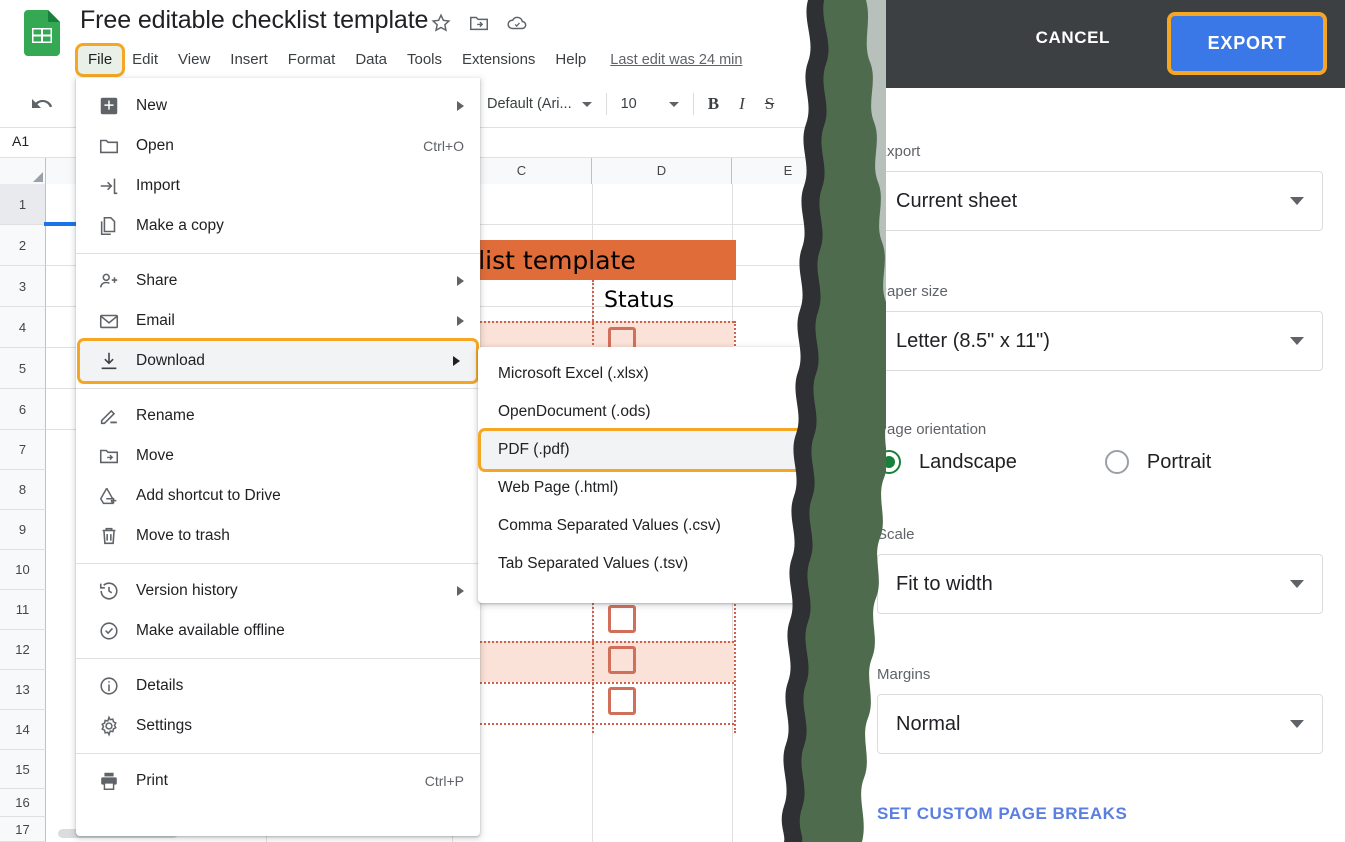 The height and width of the screenshot is (842, 1345). I want to click on sheet-row-band, so click(589, 661).